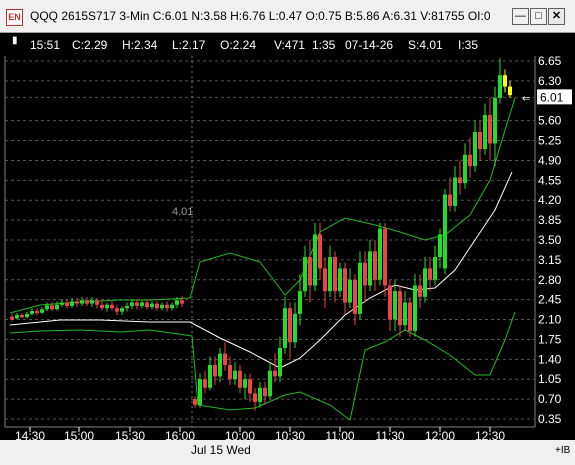 The image size is (575, 465). I want to click on price-axis-label: 3.85, so click(550, 220).